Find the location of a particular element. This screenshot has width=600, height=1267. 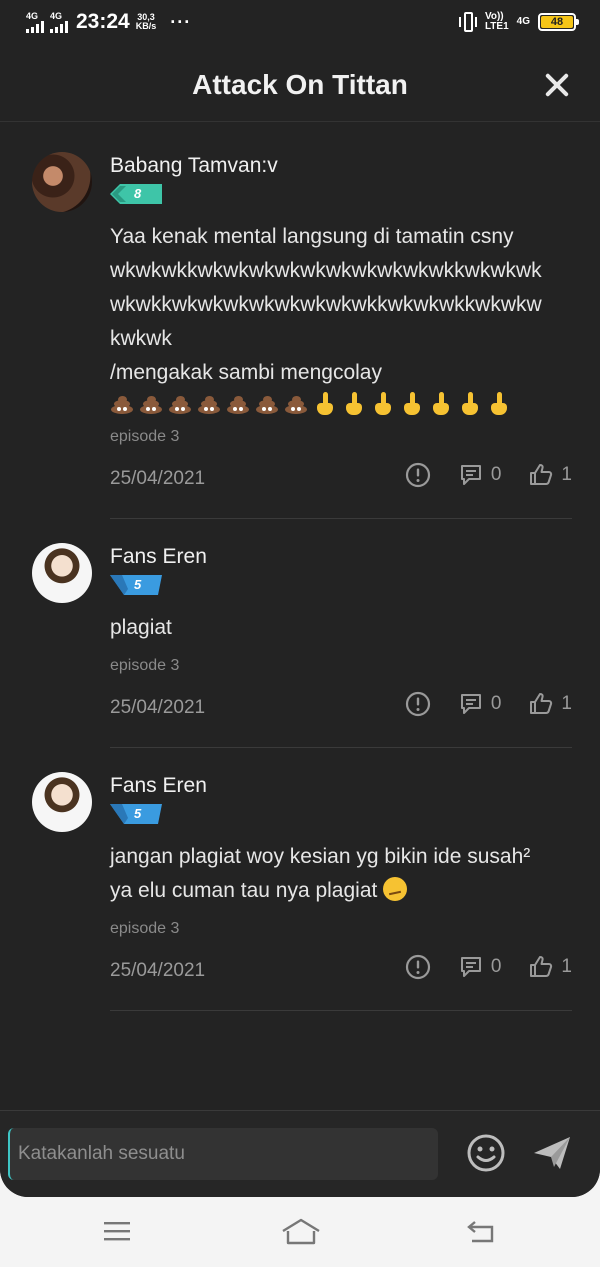

menu-icon is located at coordinates (118, 1232).